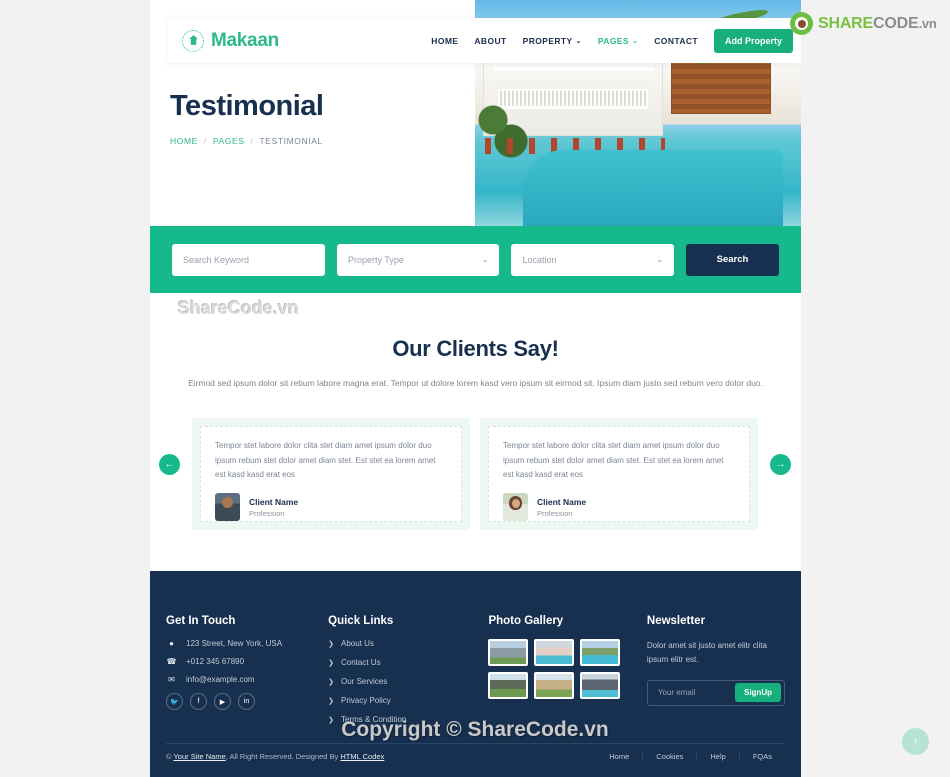 This screenshot has height=777, width=950. Describe the element at coordinates (283, 756) in the screenshot. I see `copyright-mid: , All Right Reserved. Designed By` at that location.